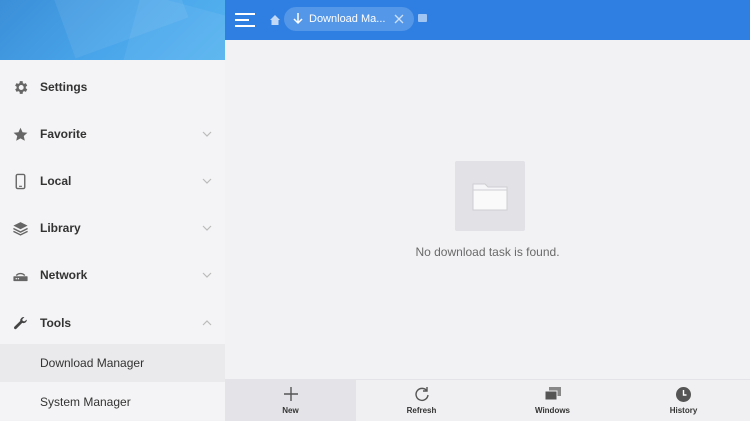  Describe the element at coordinates (56, 323) in the screenshot. I see `sidebar-item-label: Tools` at that location.